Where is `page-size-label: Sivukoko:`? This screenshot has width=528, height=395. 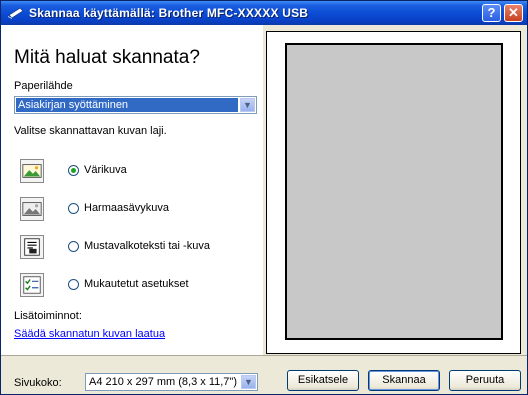
page-size-label: Sivukoko: is located at coordinates (38, 383).